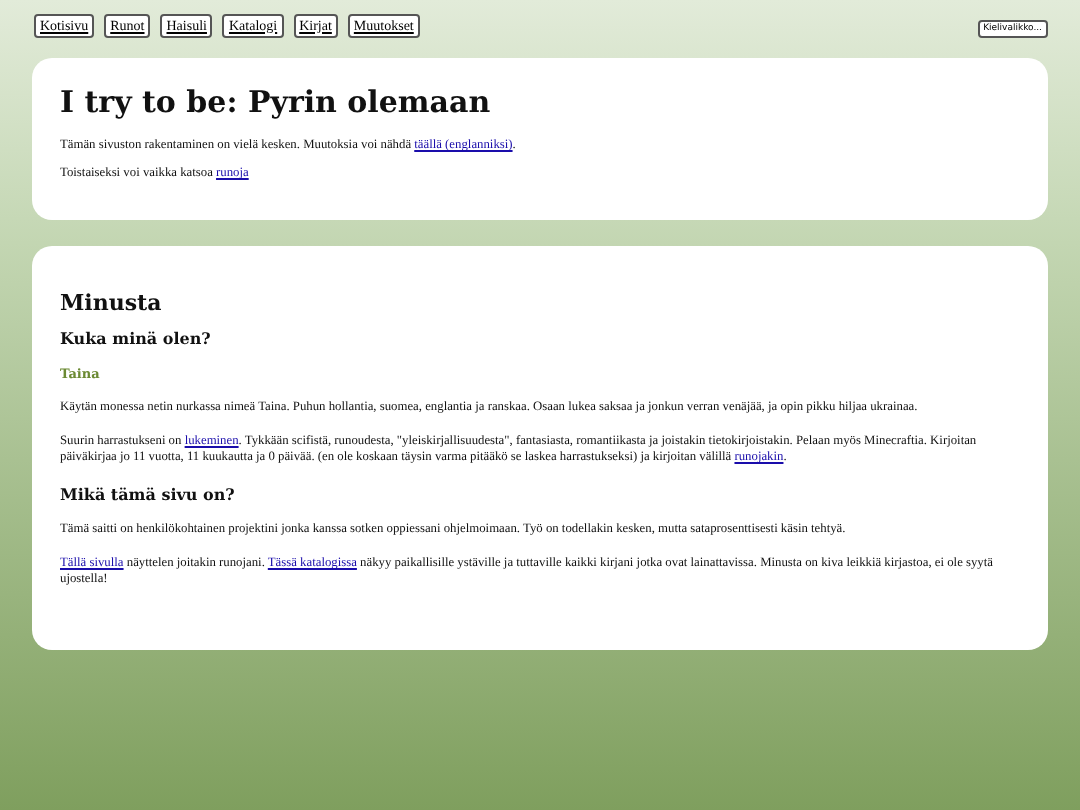 This screenshot has width=1080, height=810. What do you see at coordinates (136, 338) in the screenshot?
I see `subheading: Kuka minä olen?` at bounding box center [136, 338].